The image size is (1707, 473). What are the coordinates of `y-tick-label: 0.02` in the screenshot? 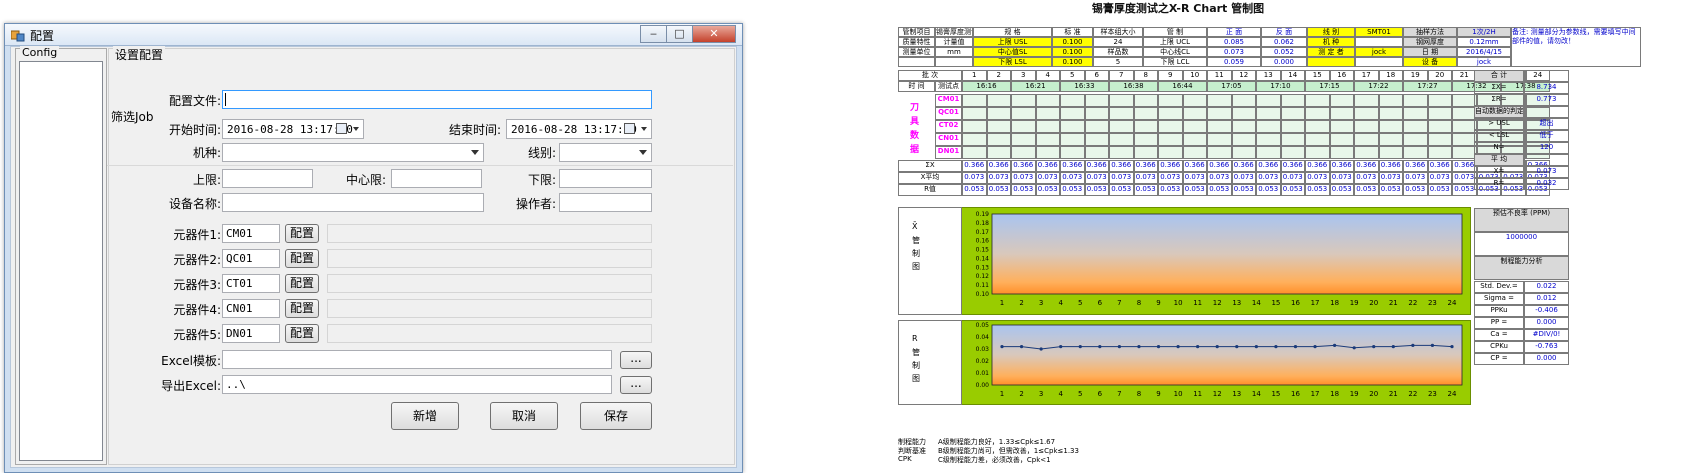 It's located at (983, 361).